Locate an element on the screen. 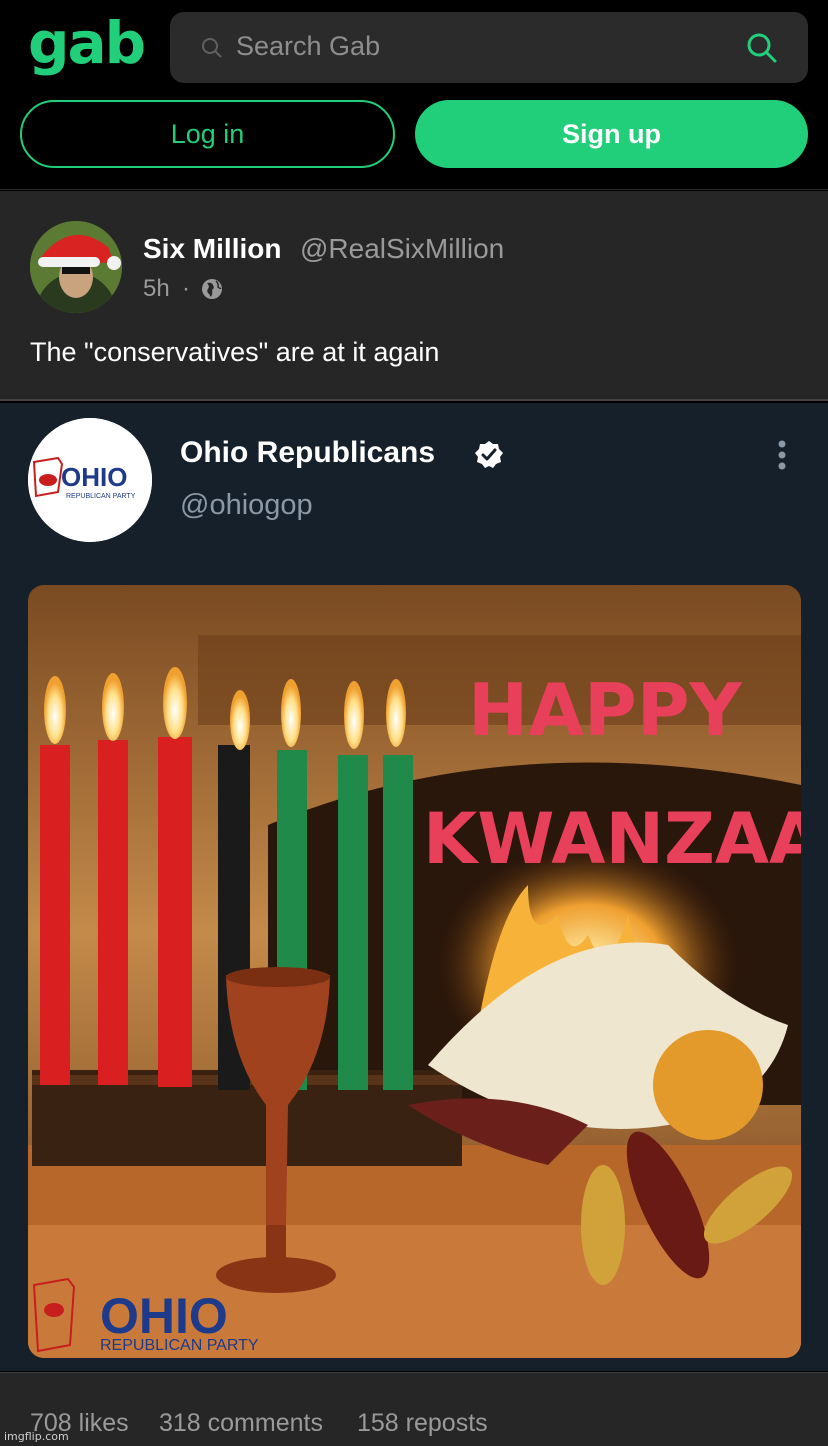  image-logo-text: OHIO is located at coordinates (164, 1316).